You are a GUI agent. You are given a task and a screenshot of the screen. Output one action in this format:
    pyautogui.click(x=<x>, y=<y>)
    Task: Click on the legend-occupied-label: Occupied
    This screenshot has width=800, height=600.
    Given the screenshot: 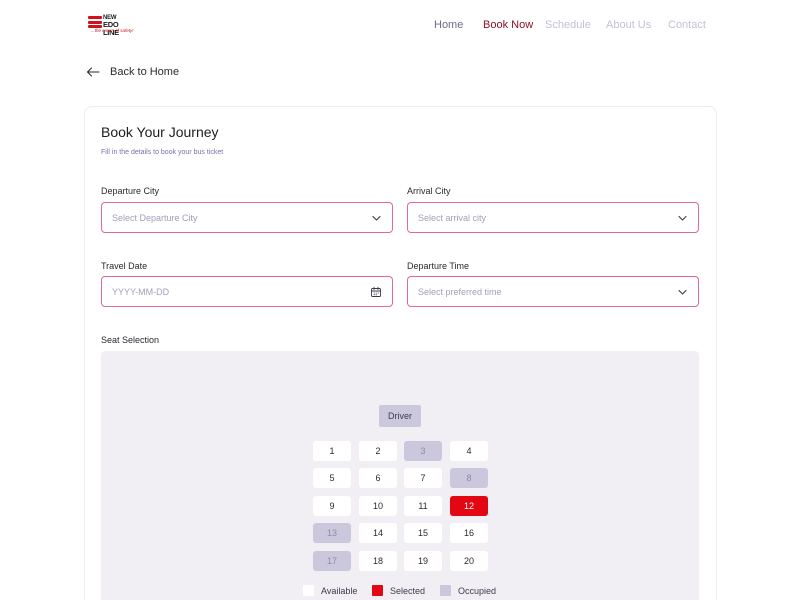 What is the action you would take?
    pyautogui.click(x=477, y=590)
    